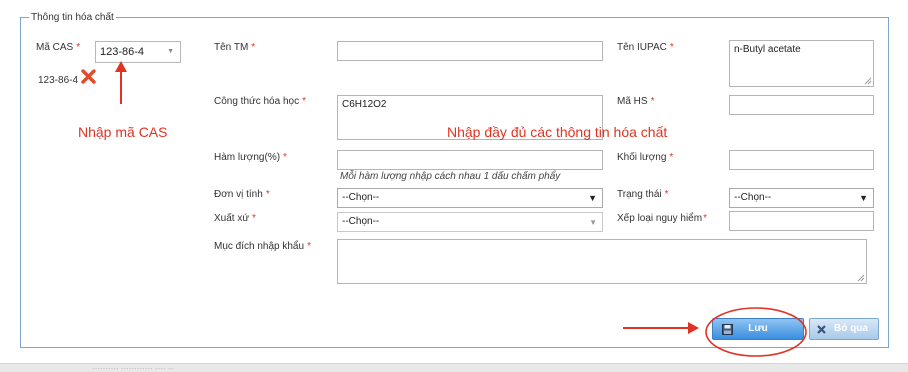  I want to click on panel-legend: Thông tin hóa chất, so click(72, 17).